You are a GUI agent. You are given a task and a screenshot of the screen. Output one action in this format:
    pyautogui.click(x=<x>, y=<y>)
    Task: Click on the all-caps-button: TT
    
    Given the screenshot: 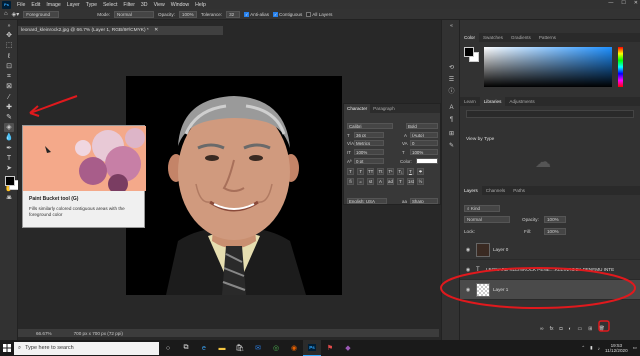 What is the action you would take?
    pyautogui.click(x=370, y=171)
    